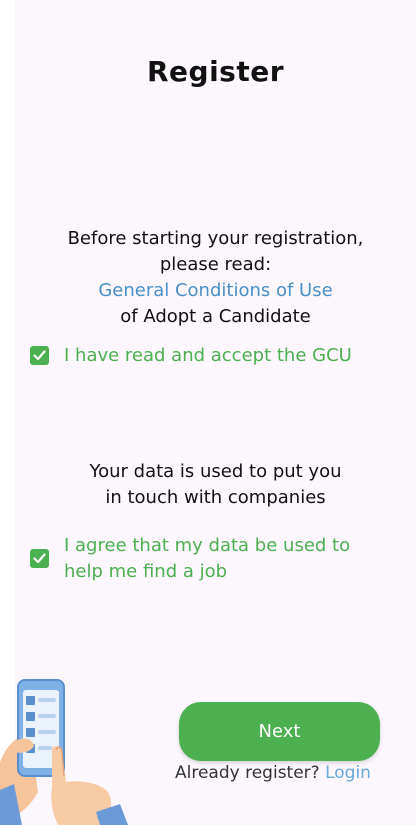 Image resolution: width=416 pixels, height=825 pixels. What do you see at coordinates (64, 752) in the screenshot?
I see `hand-holding-phone-illustration` at bounding box center [64, 752].